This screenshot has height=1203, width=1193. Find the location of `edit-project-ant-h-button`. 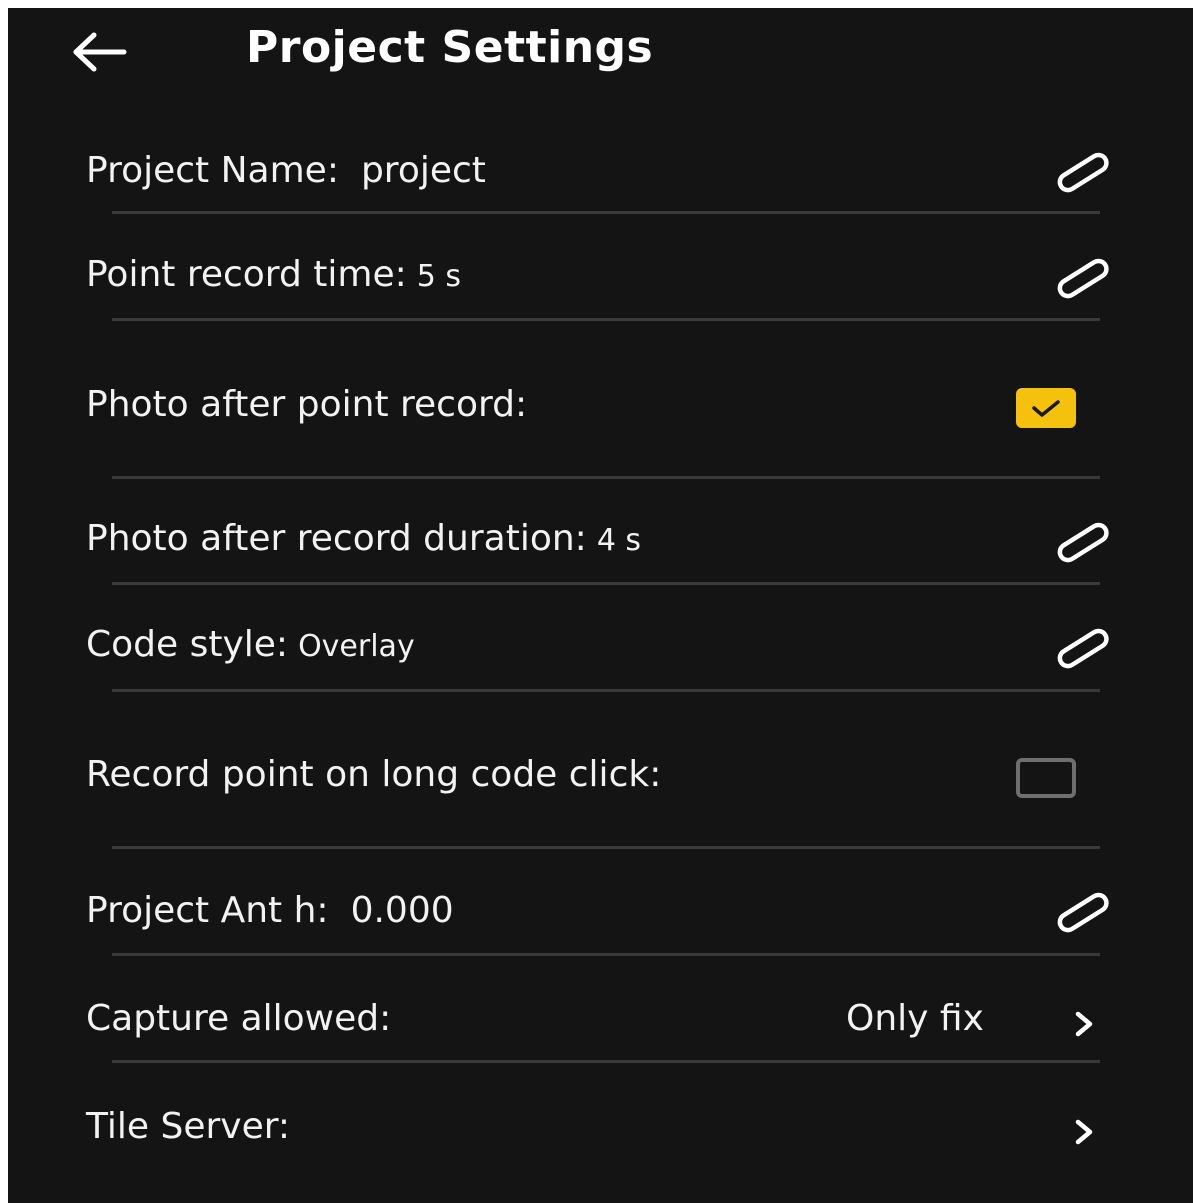

edit-project-ant-h-button is located at coordinates (1084, 912).